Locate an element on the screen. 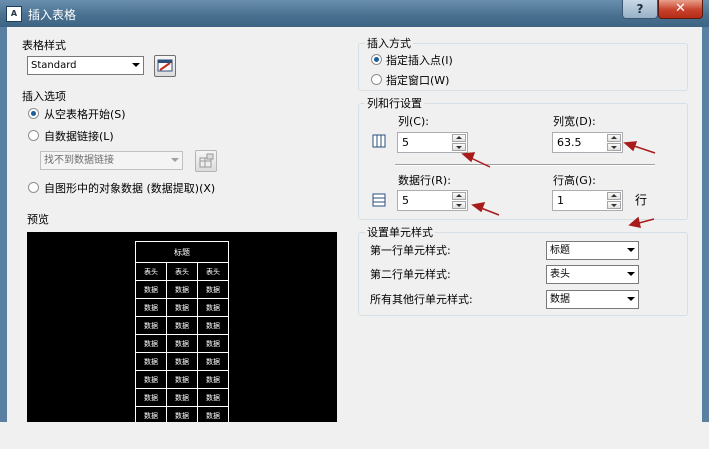 Image resolution: width=709 pixels, height=449 pixels. column-width-value: 63.5 is located at coordinates (569, 142).